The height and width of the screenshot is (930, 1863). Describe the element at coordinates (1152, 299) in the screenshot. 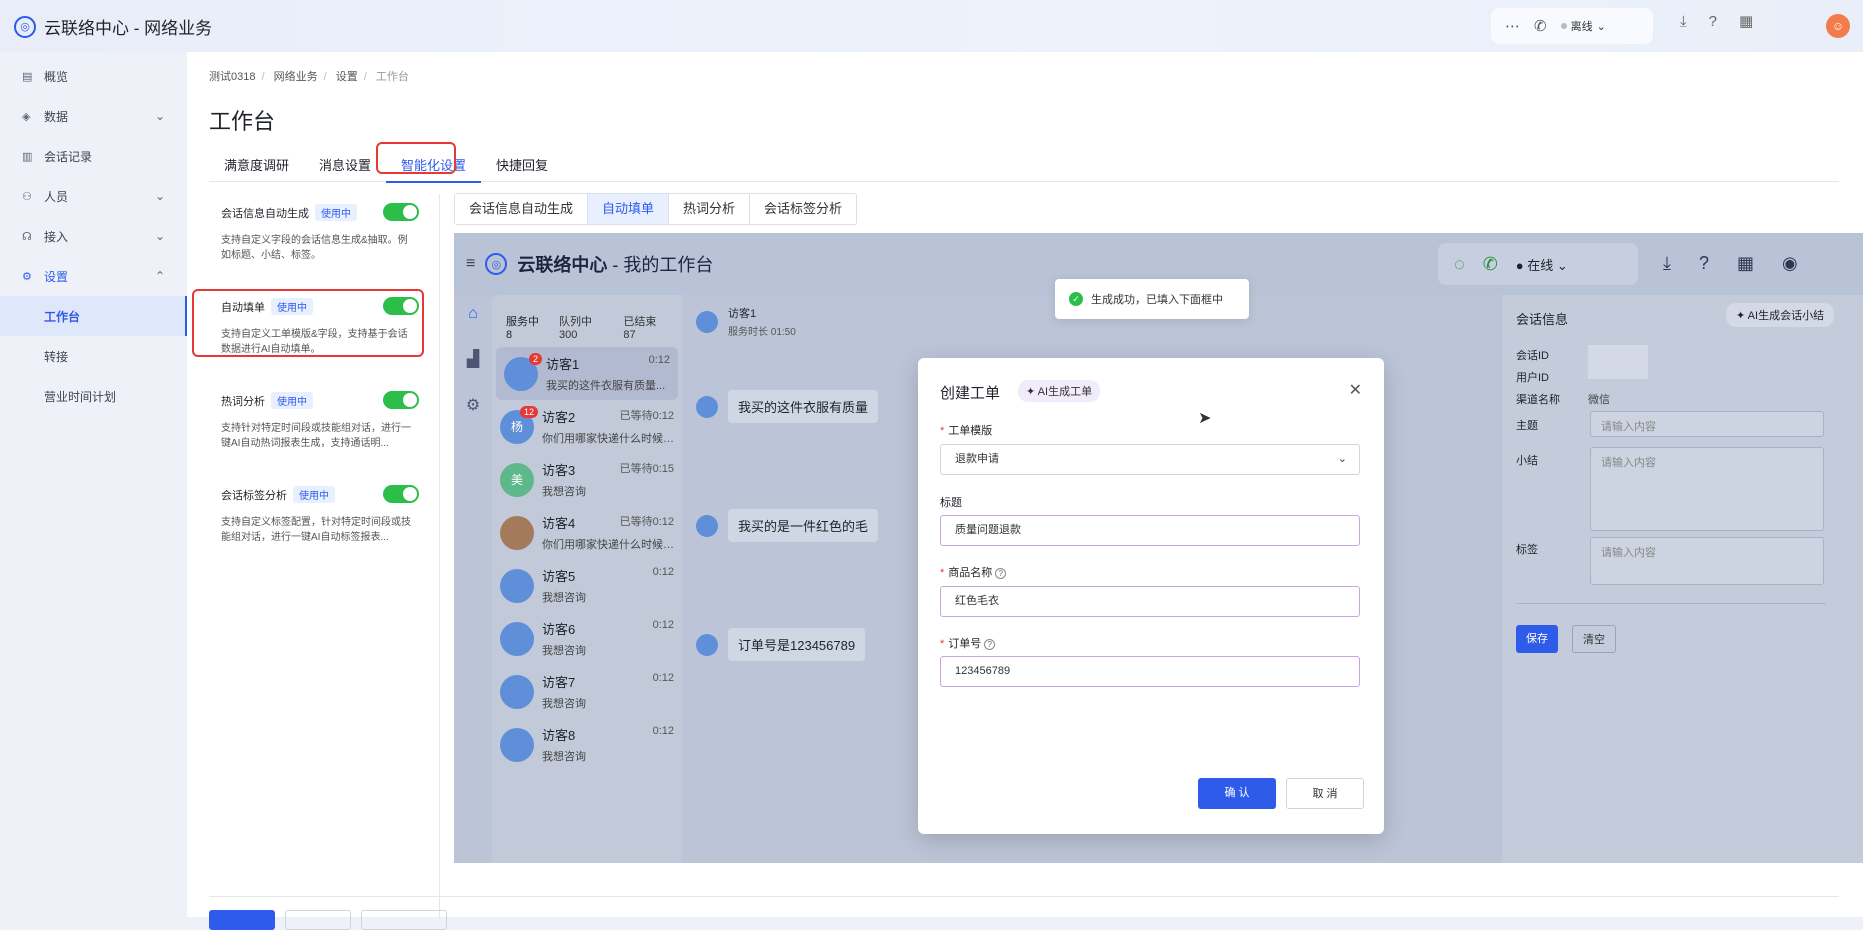

I see `success-toast: ✓ 生成成功，已填入下面框中` at that location.